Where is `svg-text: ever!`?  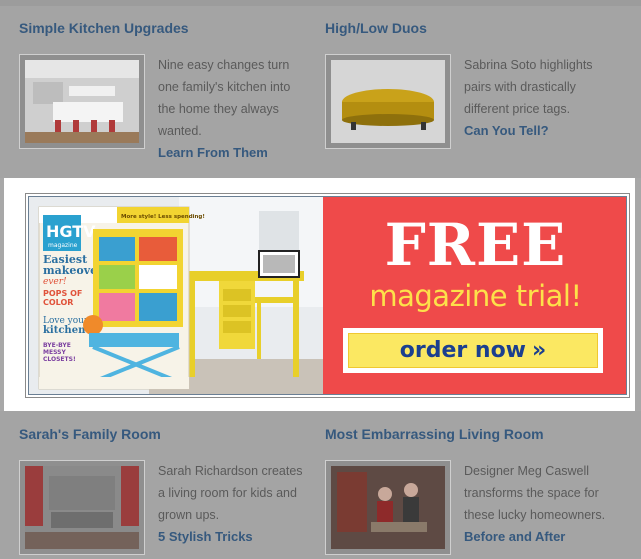 svg-text: ever! is located at coordinates (55, 282).